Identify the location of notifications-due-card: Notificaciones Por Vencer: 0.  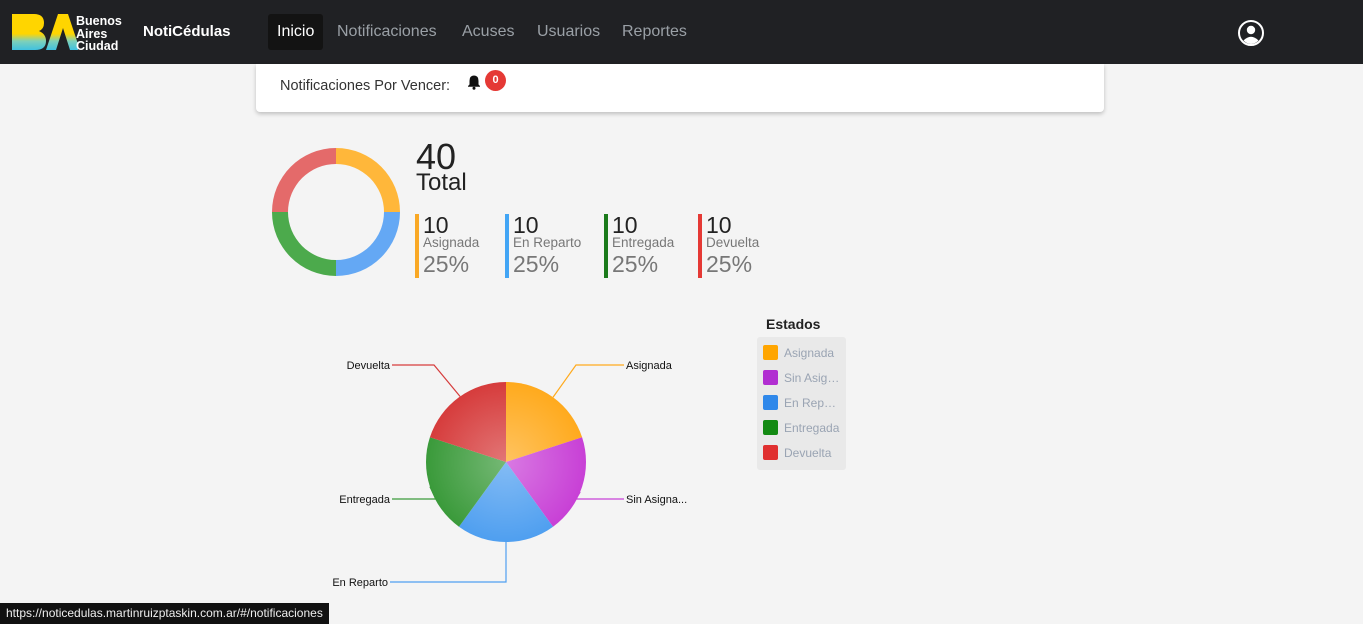
(680, 88).